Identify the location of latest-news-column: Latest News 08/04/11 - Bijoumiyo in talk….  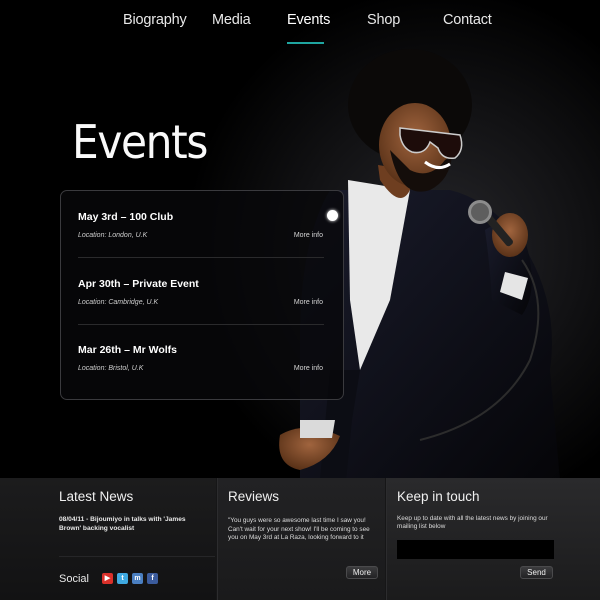
(108, 539).